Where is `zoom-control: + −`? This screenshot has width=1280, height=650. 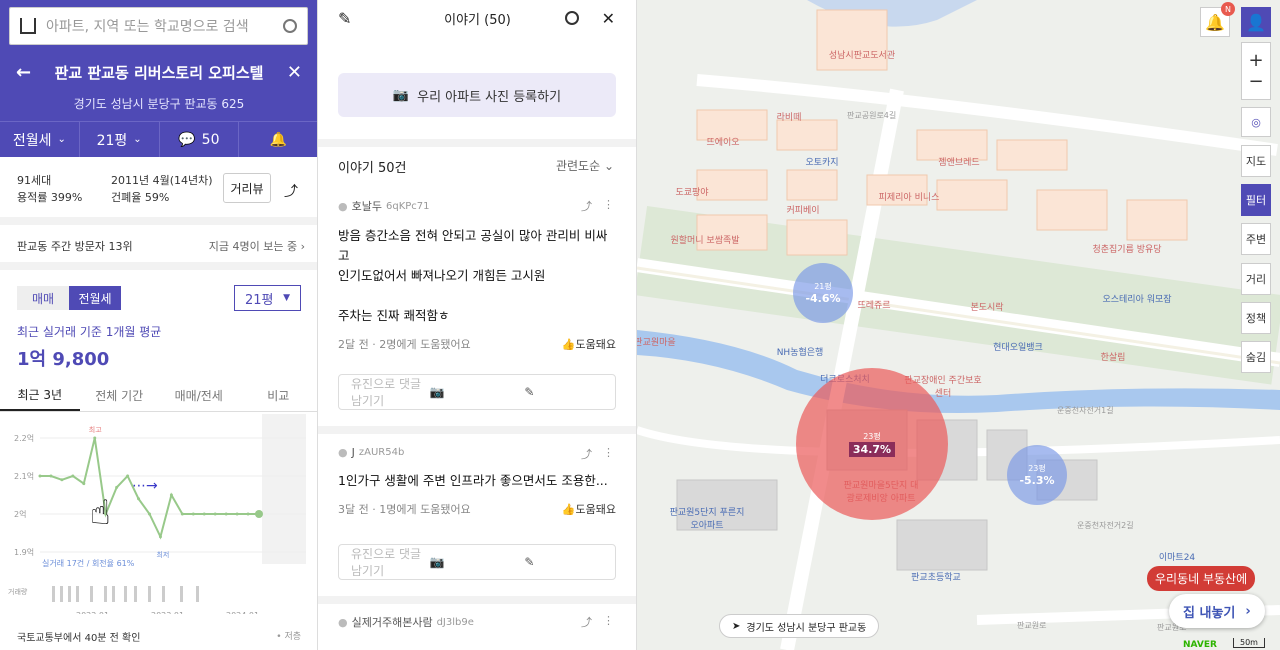 zoom-control: + − is located at coordinates (1256, 71).